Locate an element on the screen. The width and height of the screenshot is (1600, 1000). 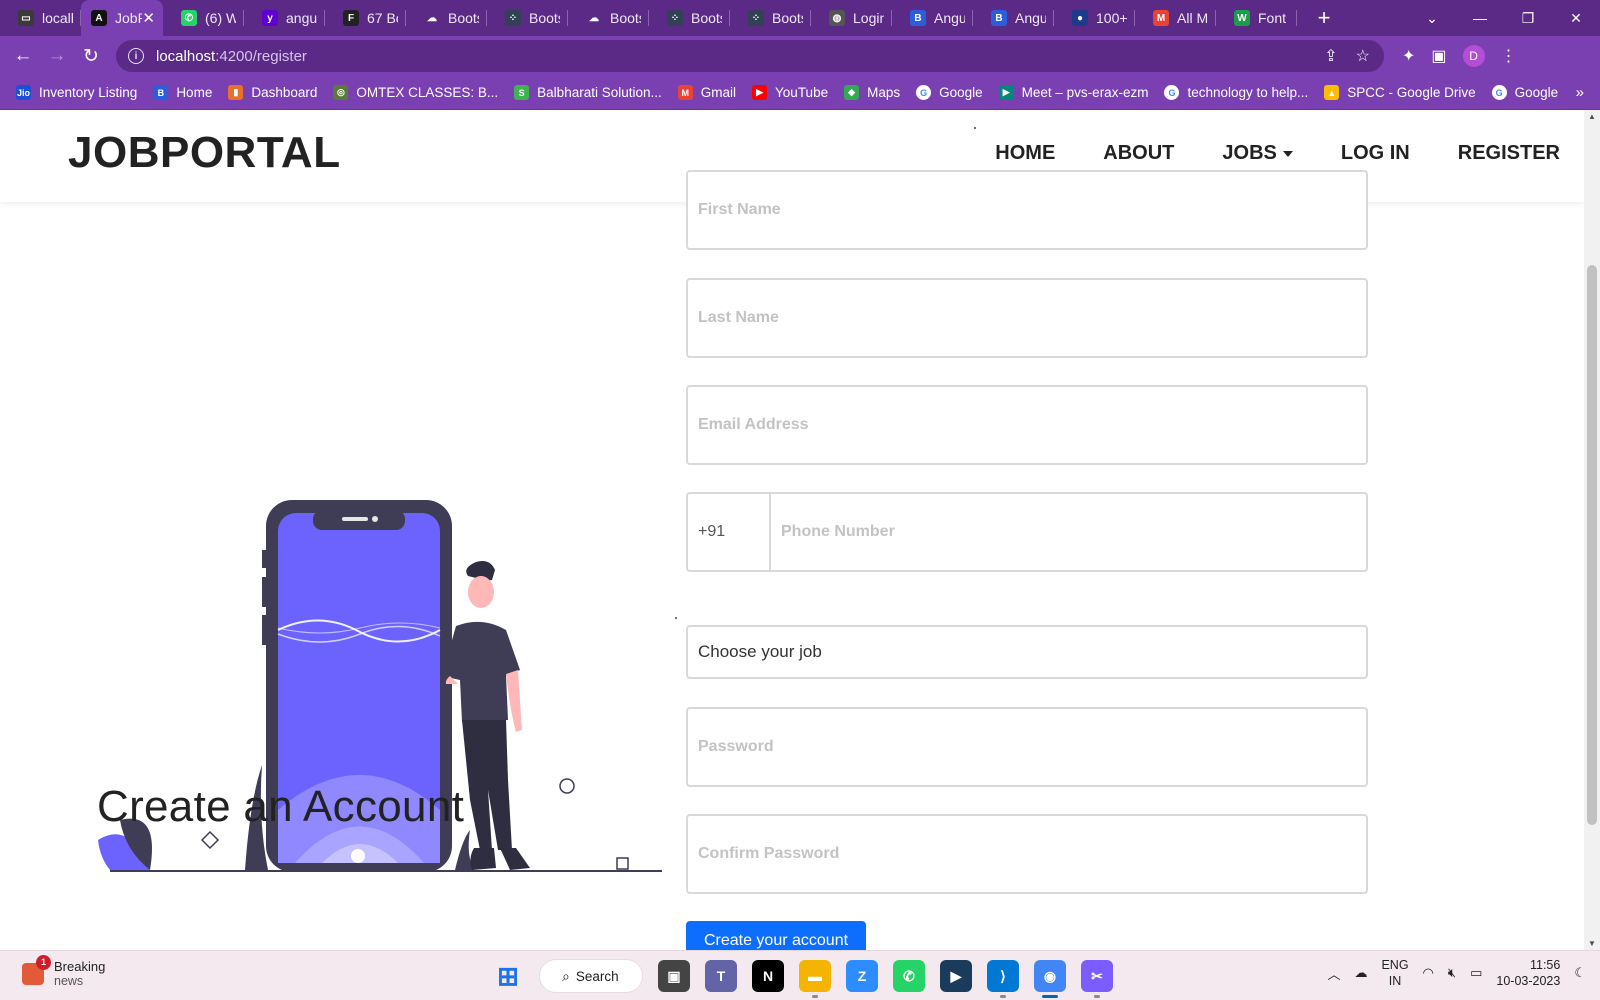
close-window-icon: ✕ is located at coordinates (1576, 18).